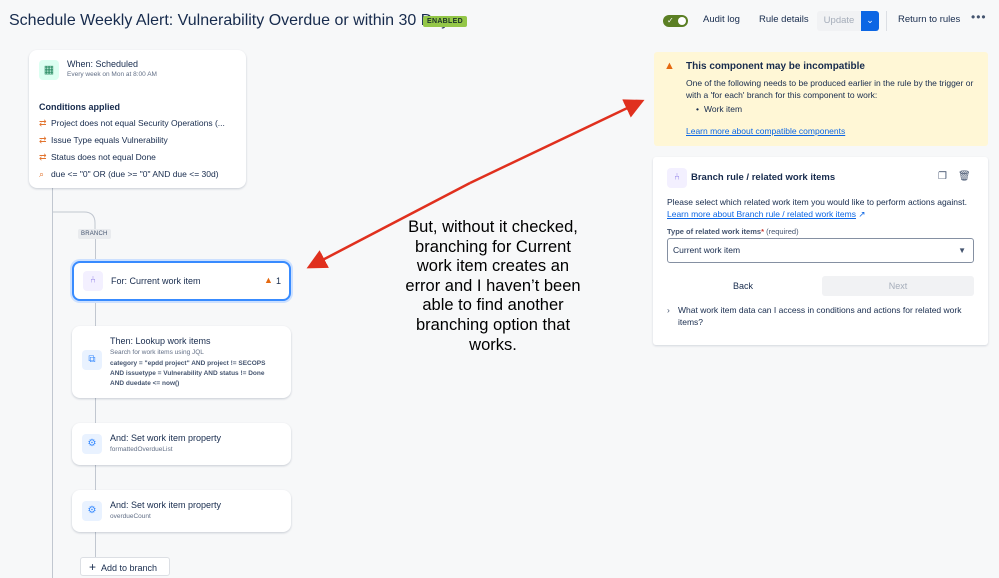 The image size is (999, 578). Describe the element at coordinates (898, 286) in the screenshot. I see `next-button: Next` at that location.